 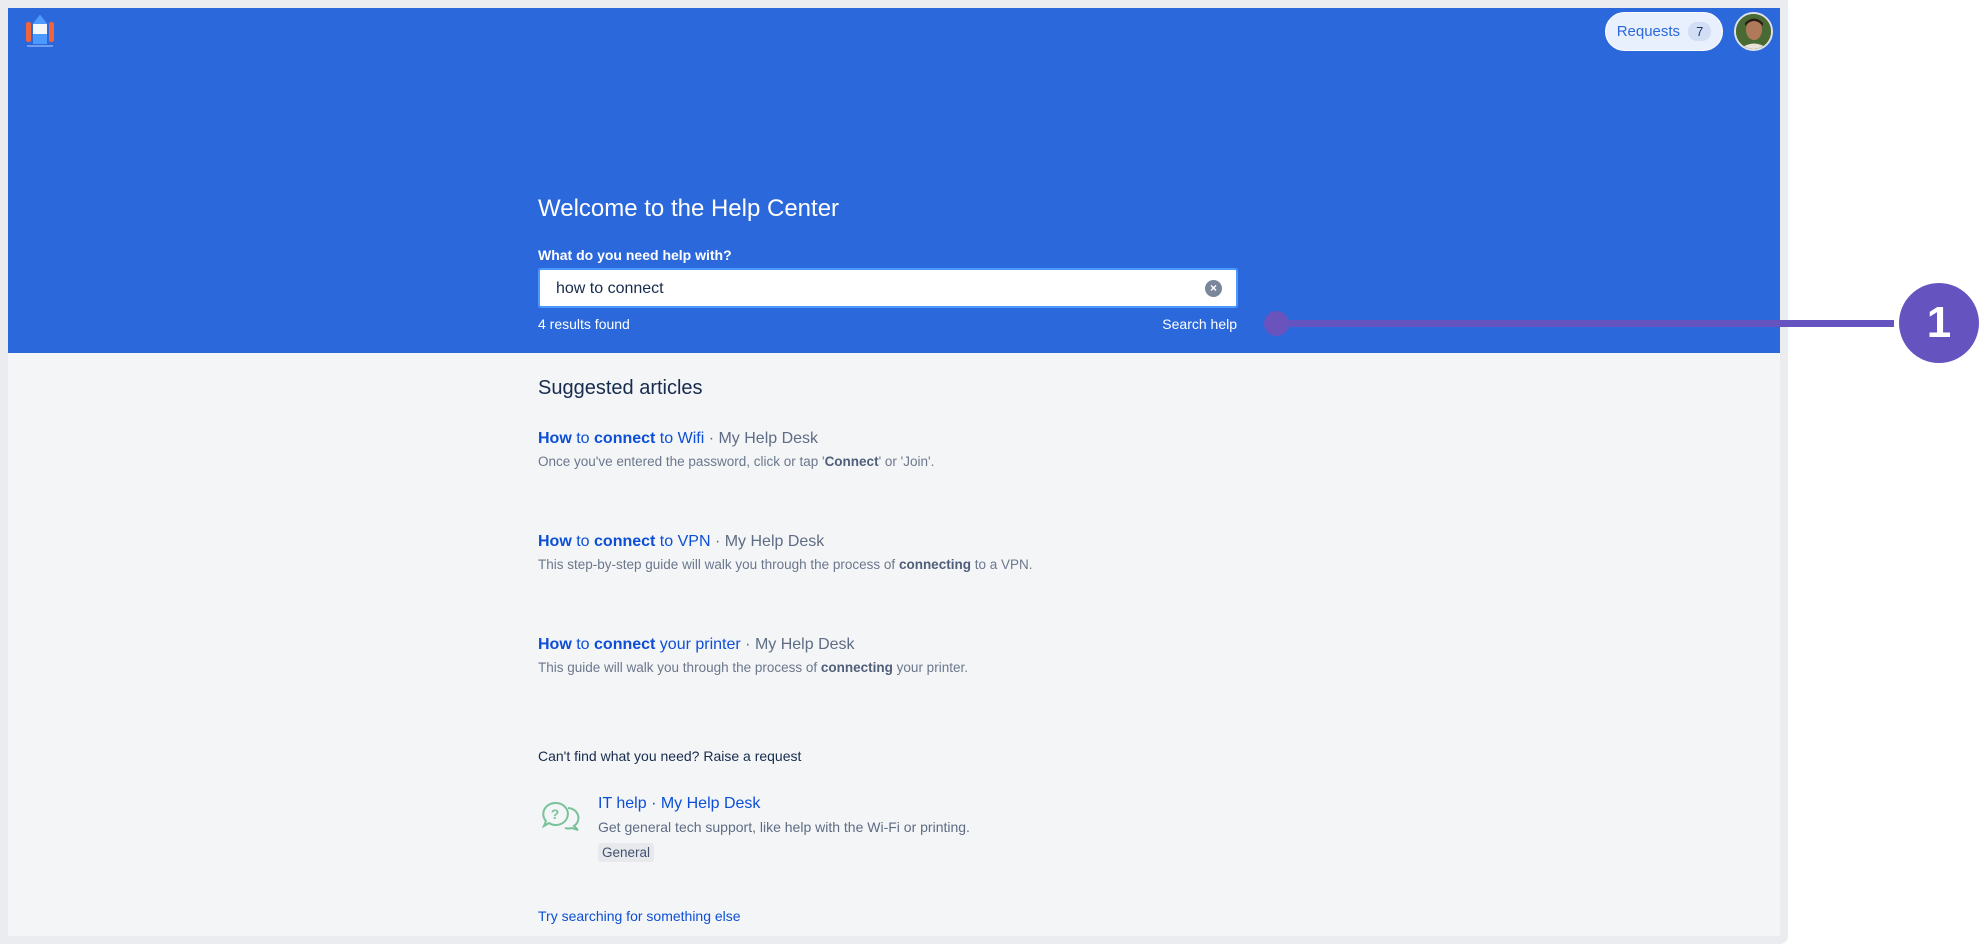 I want to click on callout-number-badge: 1, so click(x=1939, y=323).